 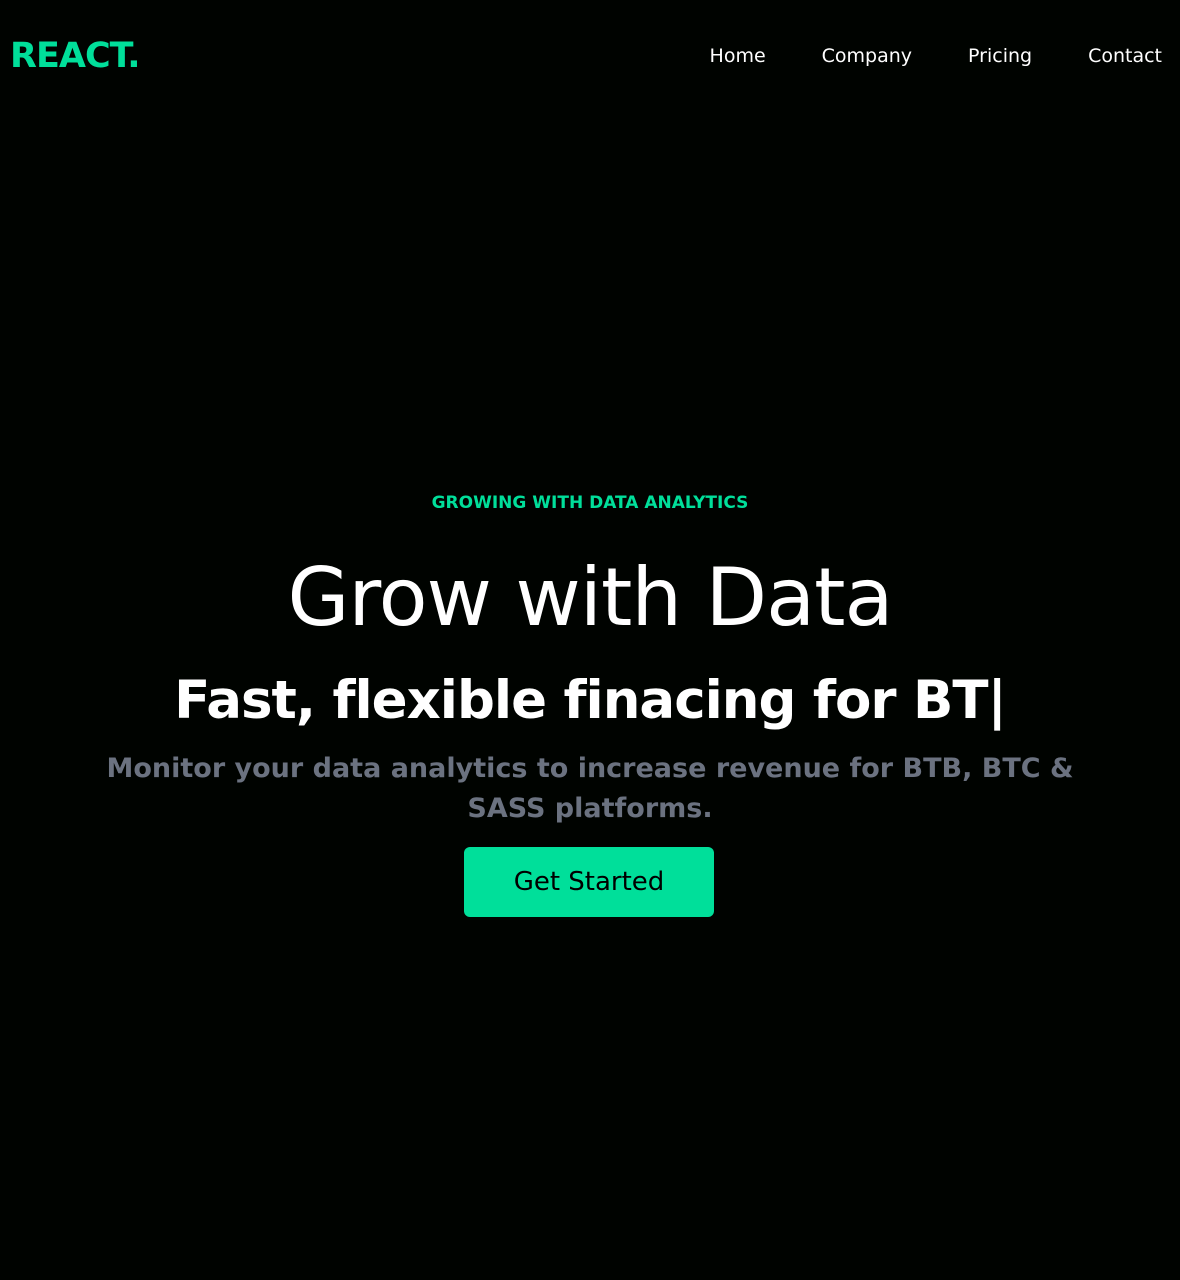 What do you see at coordinates (589, 882) in the screenshot?
I see `get-started-button: Get Started` at bounding box center [589, 882].